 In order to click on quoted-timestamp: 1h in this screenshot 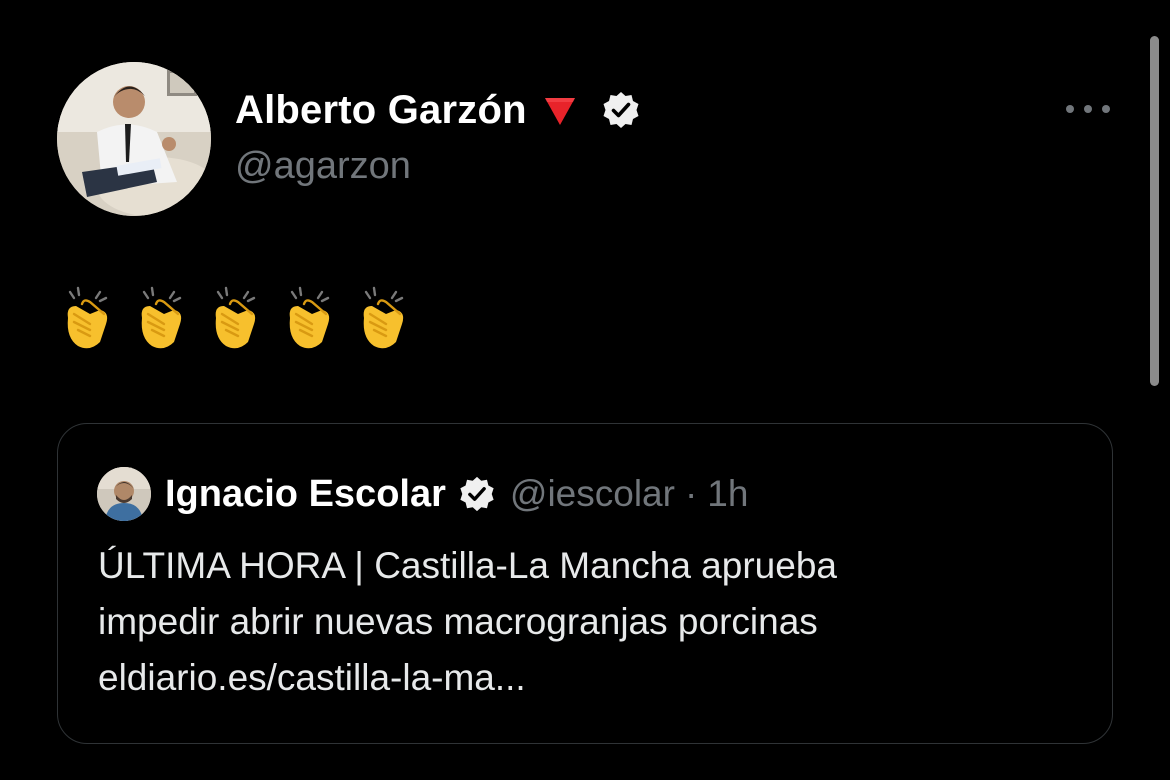, I will do `click(727, 494)`.